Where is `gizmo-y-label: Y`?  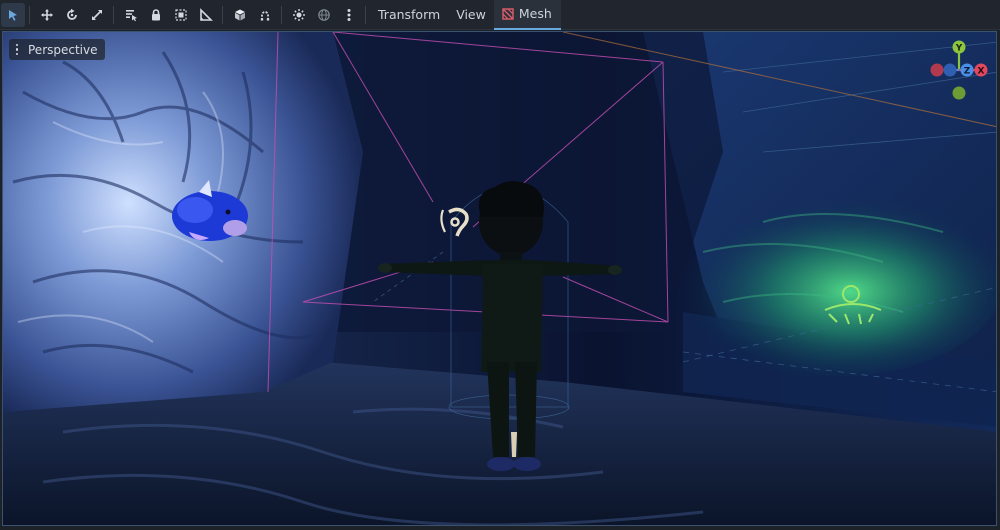 gizmo-y-label: Y is located at coordinates (959, 49).